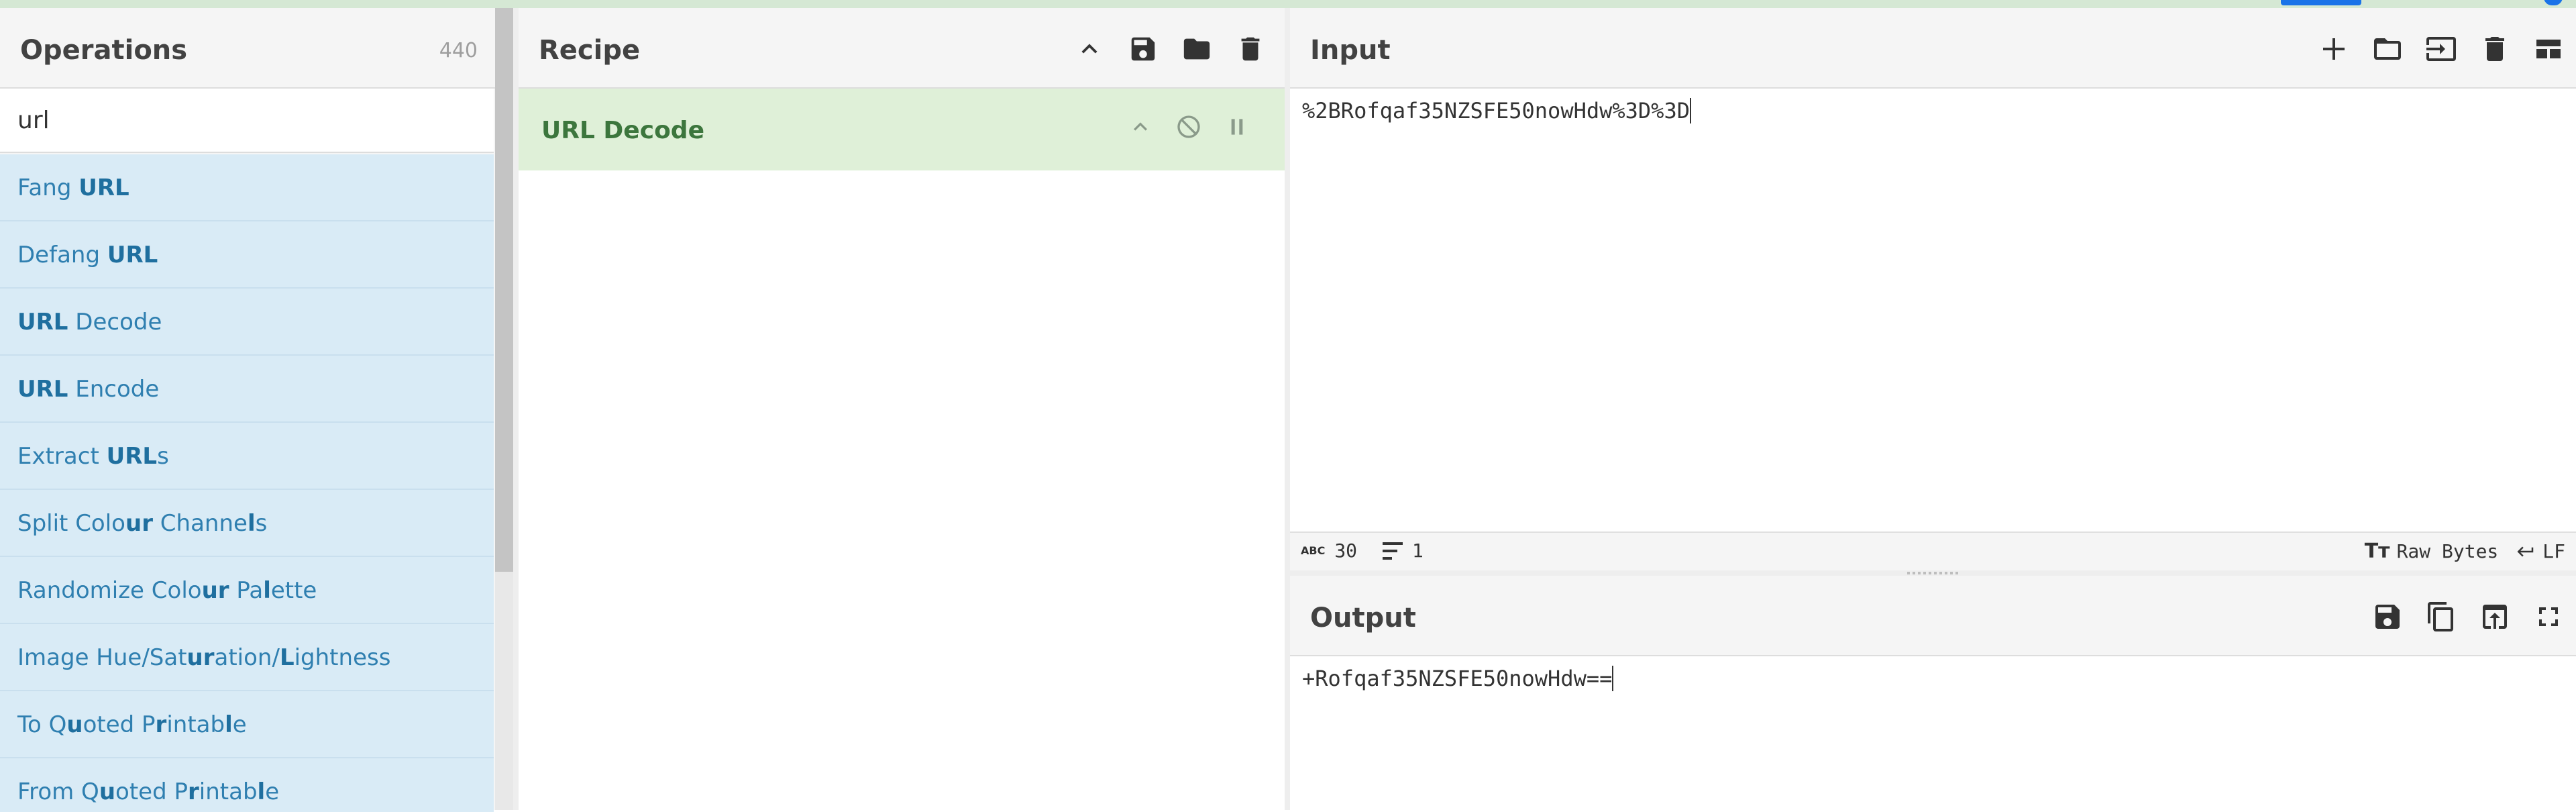  What do you see at coordinates (1933, 616) in the screenshot?
I see `output-header: Output` at bounding box center [1933, 616].